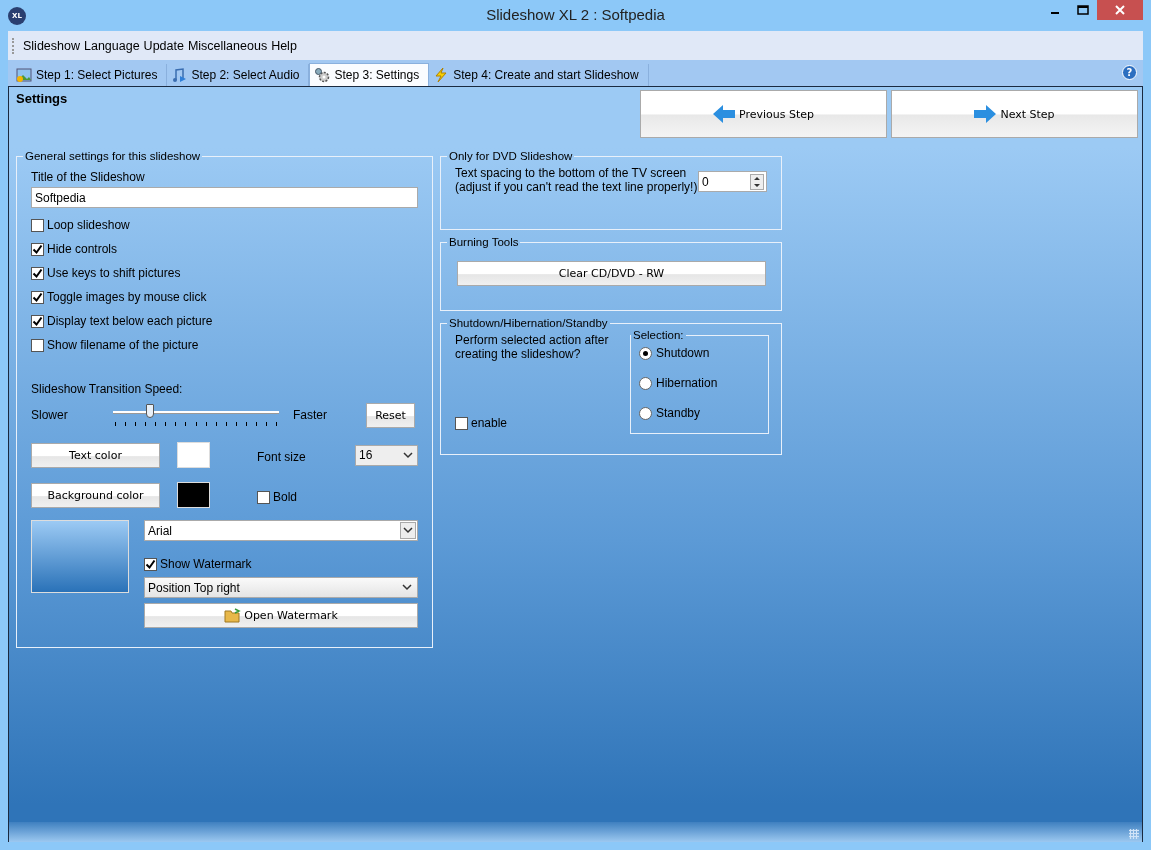 The image size is (1151, 850). What do you see at coordinates (1129, 72) in the screenshot?
I see `help-button: ?` at bounding box center [1129, 72].